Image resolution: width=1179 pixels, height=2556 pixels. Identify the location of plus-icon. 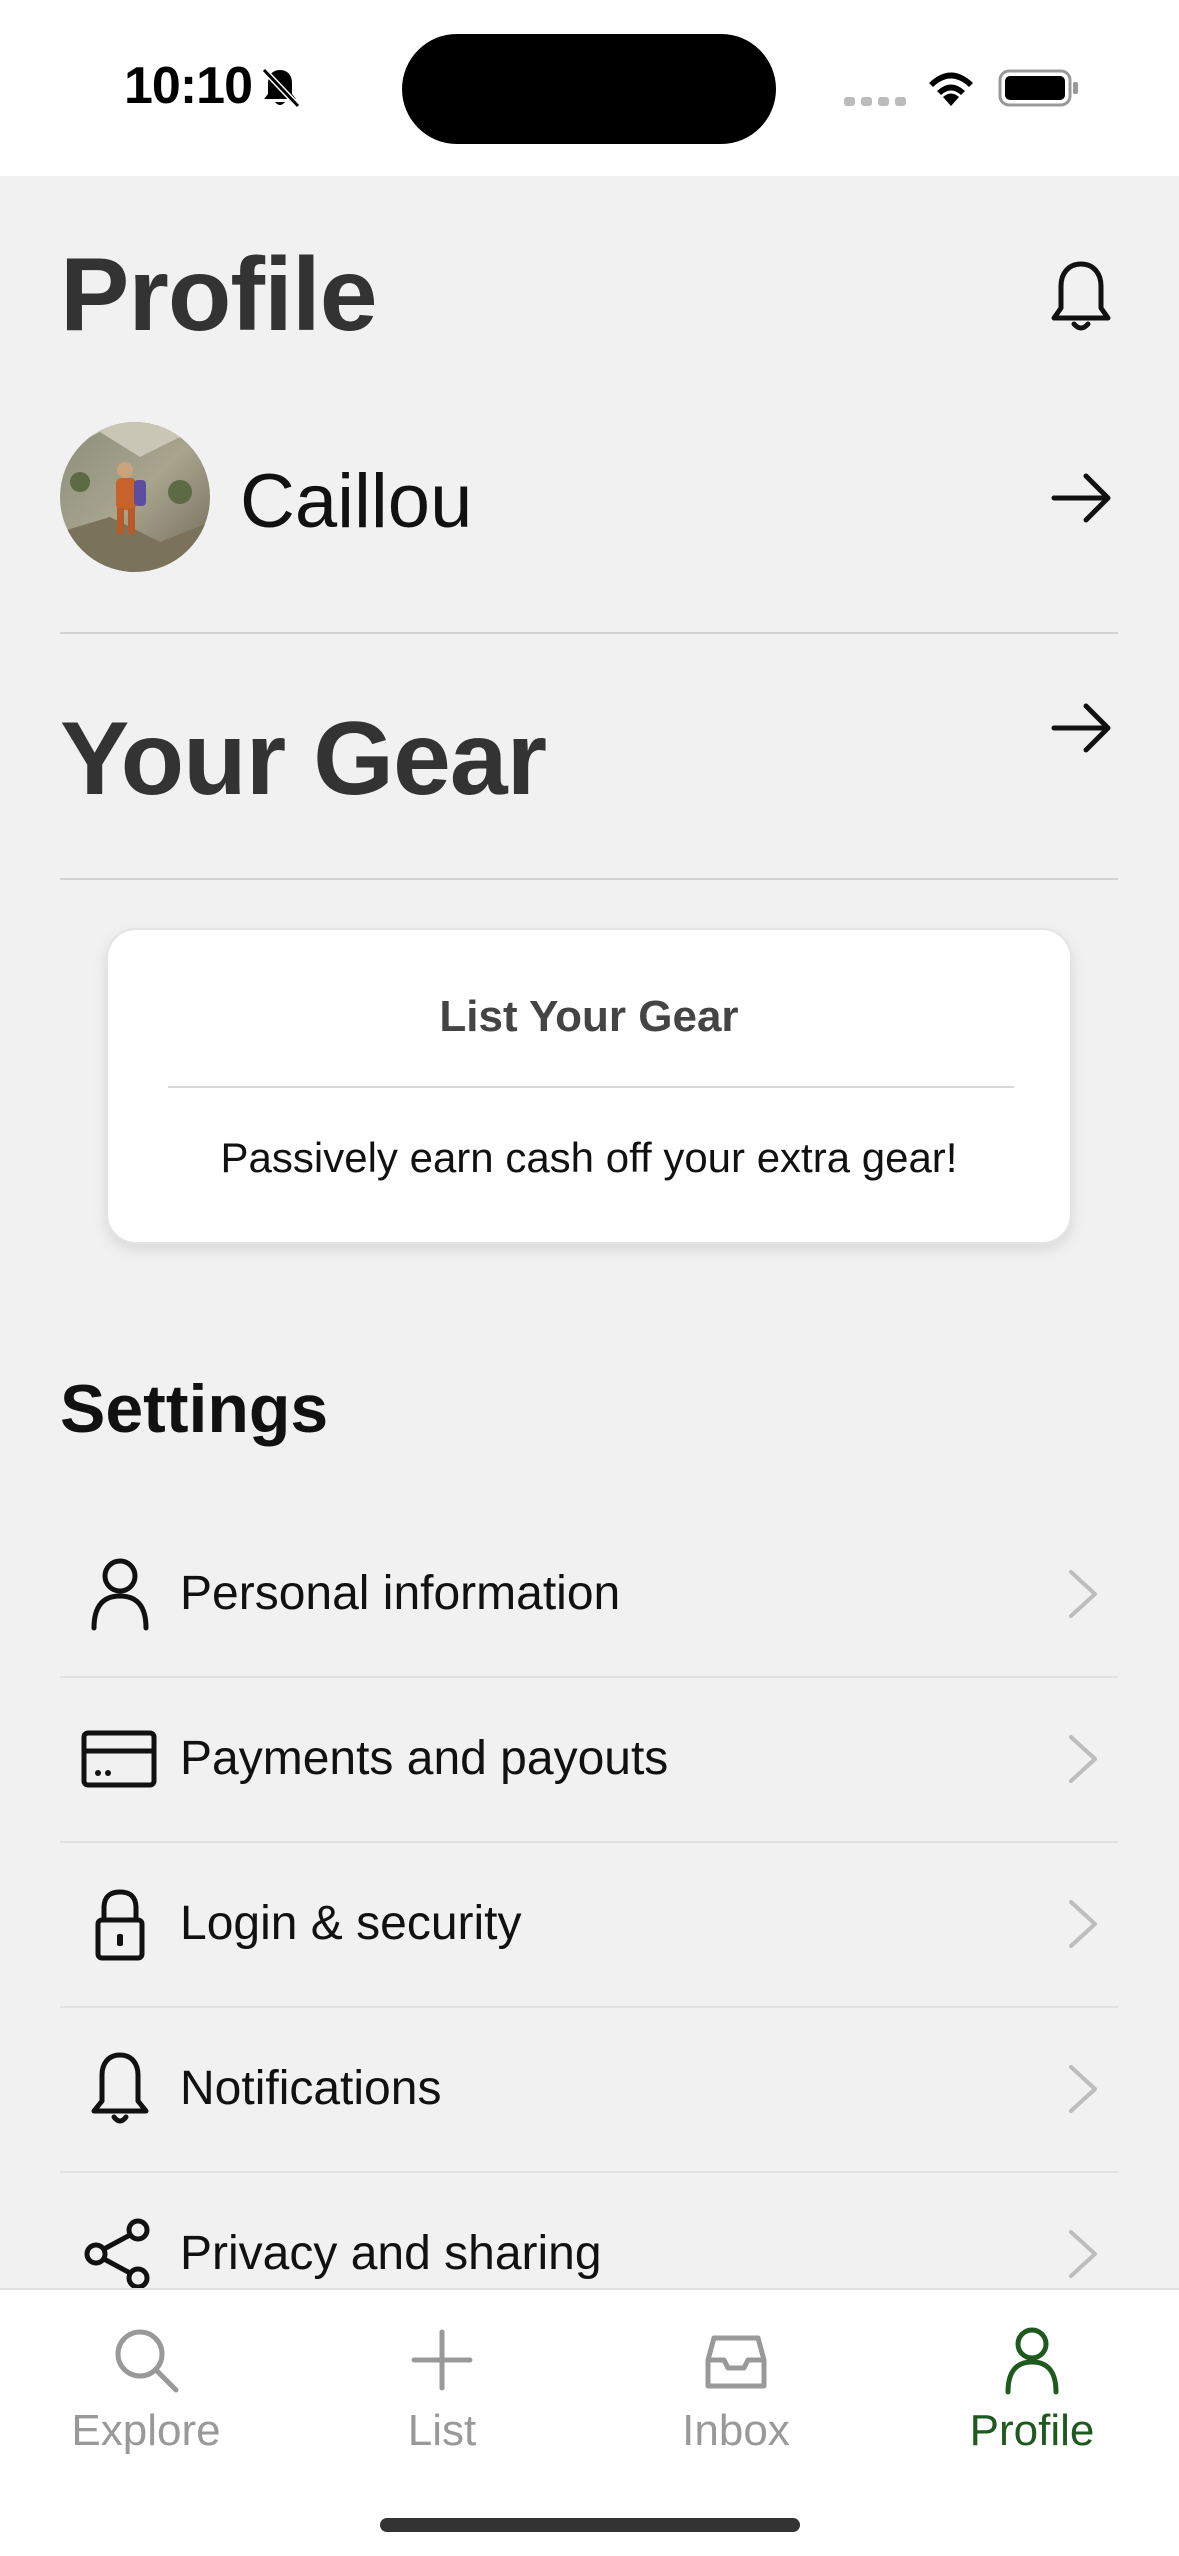
(442, 2360).